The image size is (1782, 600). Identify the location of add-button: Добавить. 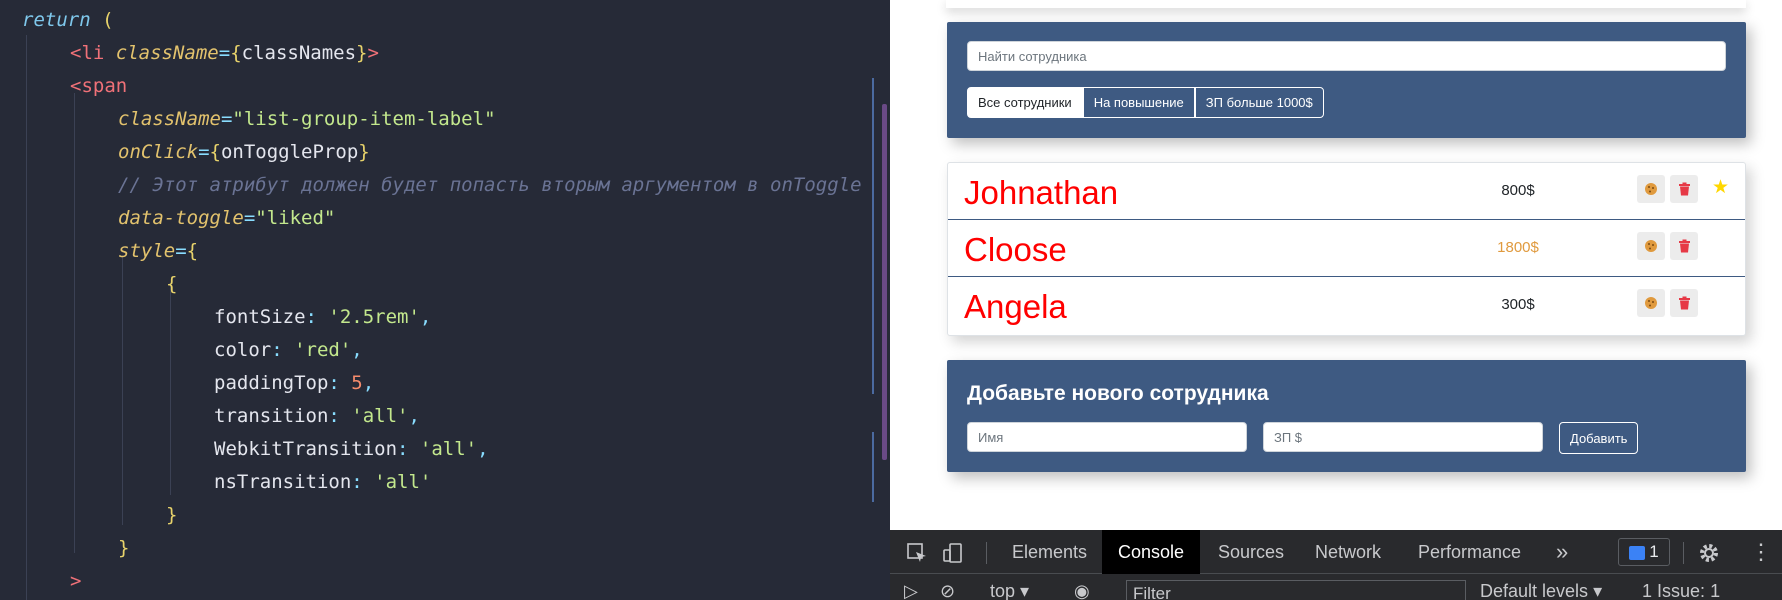
(1599, 438).